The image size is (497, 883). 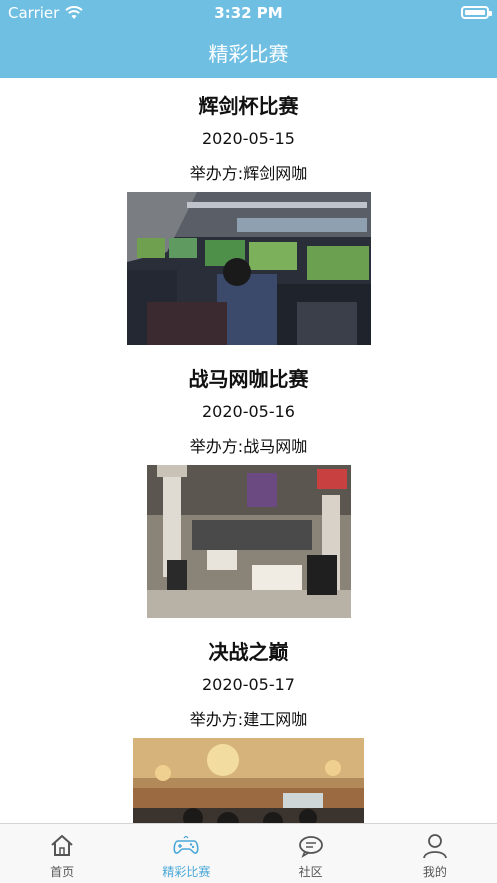 I want to click on chat-icon, so click(x=310, y=847).